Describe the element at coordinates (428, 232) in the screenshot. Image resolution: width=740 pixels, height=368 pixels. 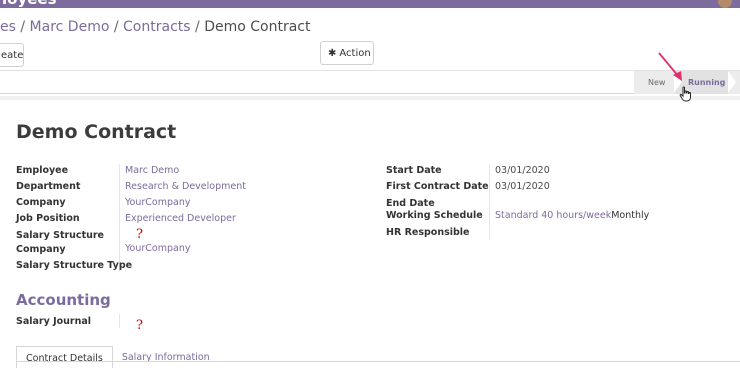
I see `hr-responsible-label: HR Responsible` at that location.